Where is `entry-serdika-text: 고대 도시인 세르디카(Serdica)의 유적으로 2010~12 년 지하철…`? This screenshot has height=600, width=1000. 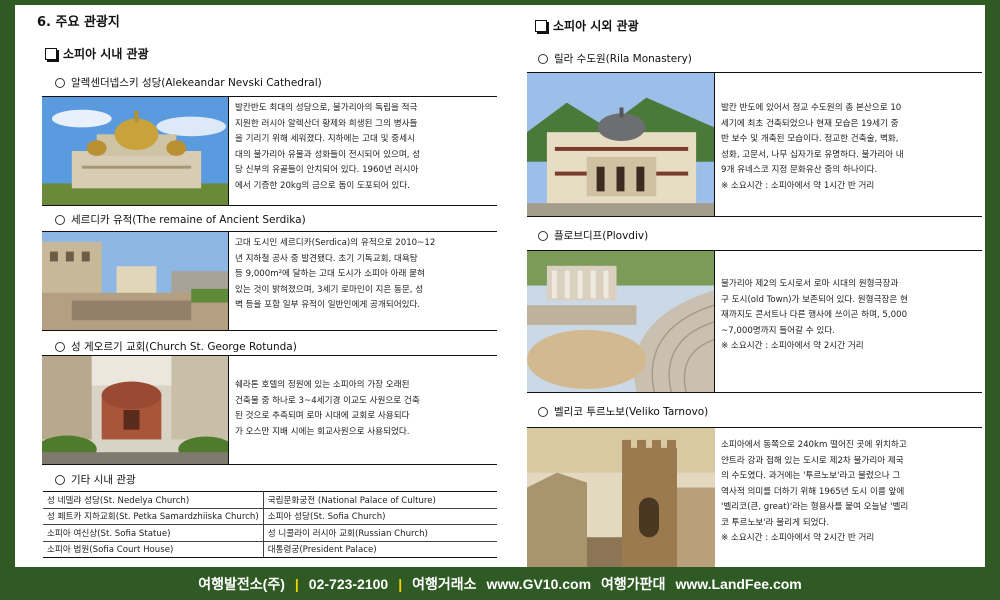 entry-serdika-text: 고대 도시인 세르디카(Serdica)의 유적으로 2010~12 년 지하철… is located at coordinates (363, 281).